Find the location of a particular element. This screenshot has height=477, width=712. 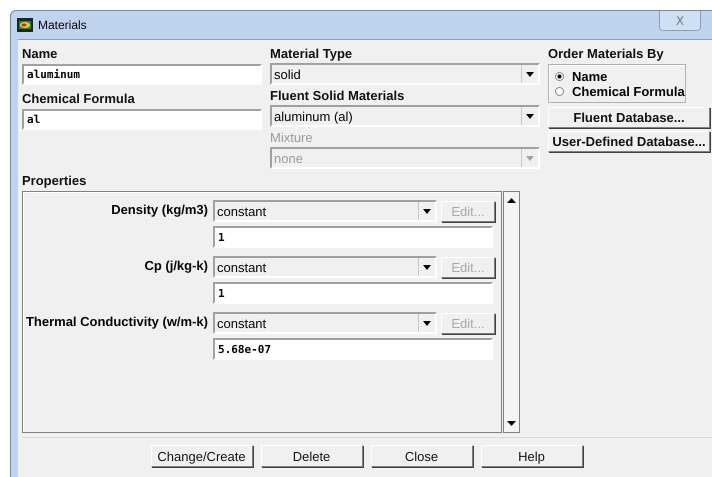

dropdown: solid is located at coordinates (405, 74).